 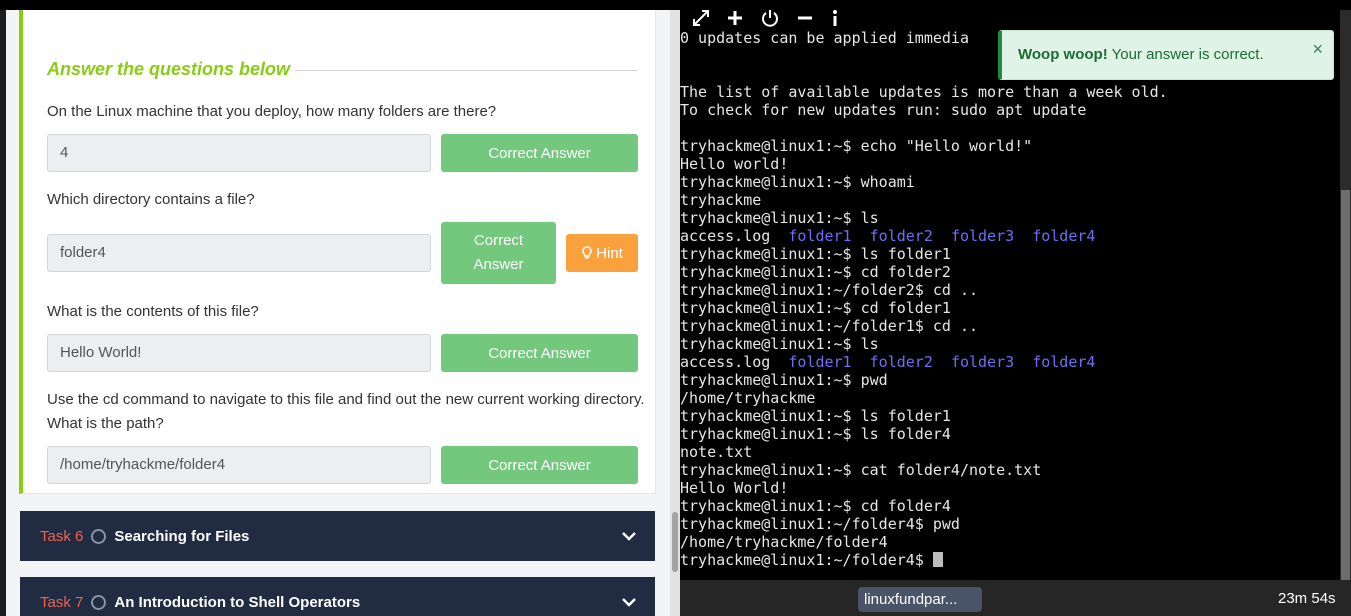 I want to click on terminal-line: tryhackme@linux1:~$ pwd, so click(x=784, y=380).